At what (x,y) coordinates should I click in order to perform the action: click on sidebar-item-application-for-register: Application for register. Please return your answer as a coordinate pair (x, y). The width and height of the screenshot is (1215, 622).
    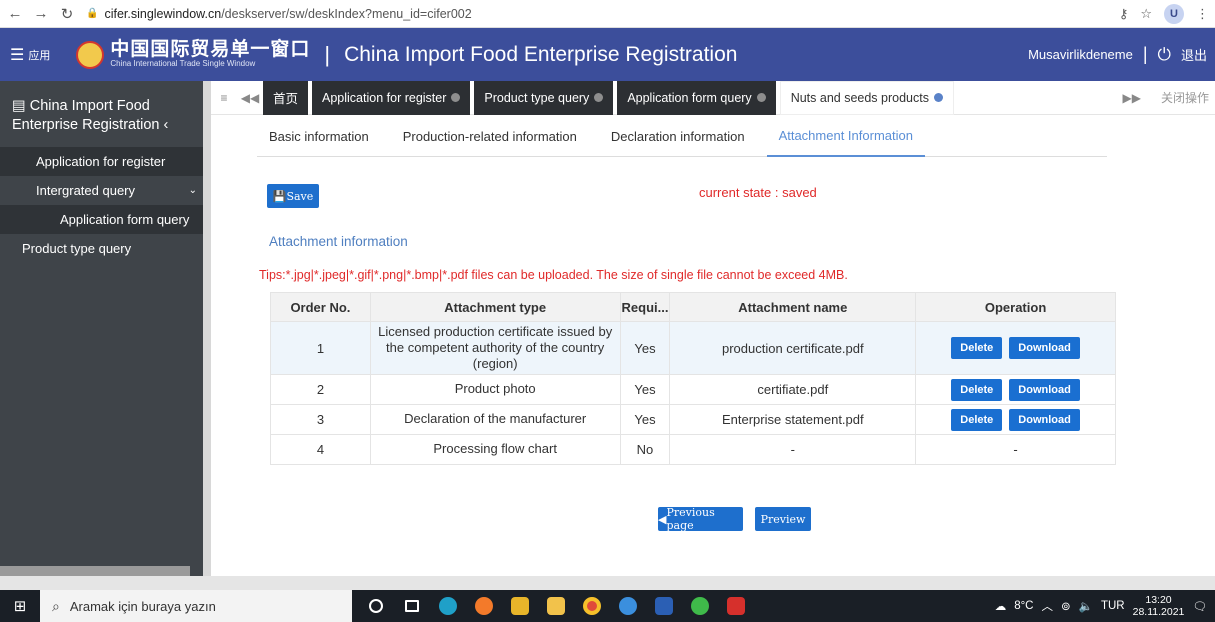
    Looking at the image, I should click on (101, 161).